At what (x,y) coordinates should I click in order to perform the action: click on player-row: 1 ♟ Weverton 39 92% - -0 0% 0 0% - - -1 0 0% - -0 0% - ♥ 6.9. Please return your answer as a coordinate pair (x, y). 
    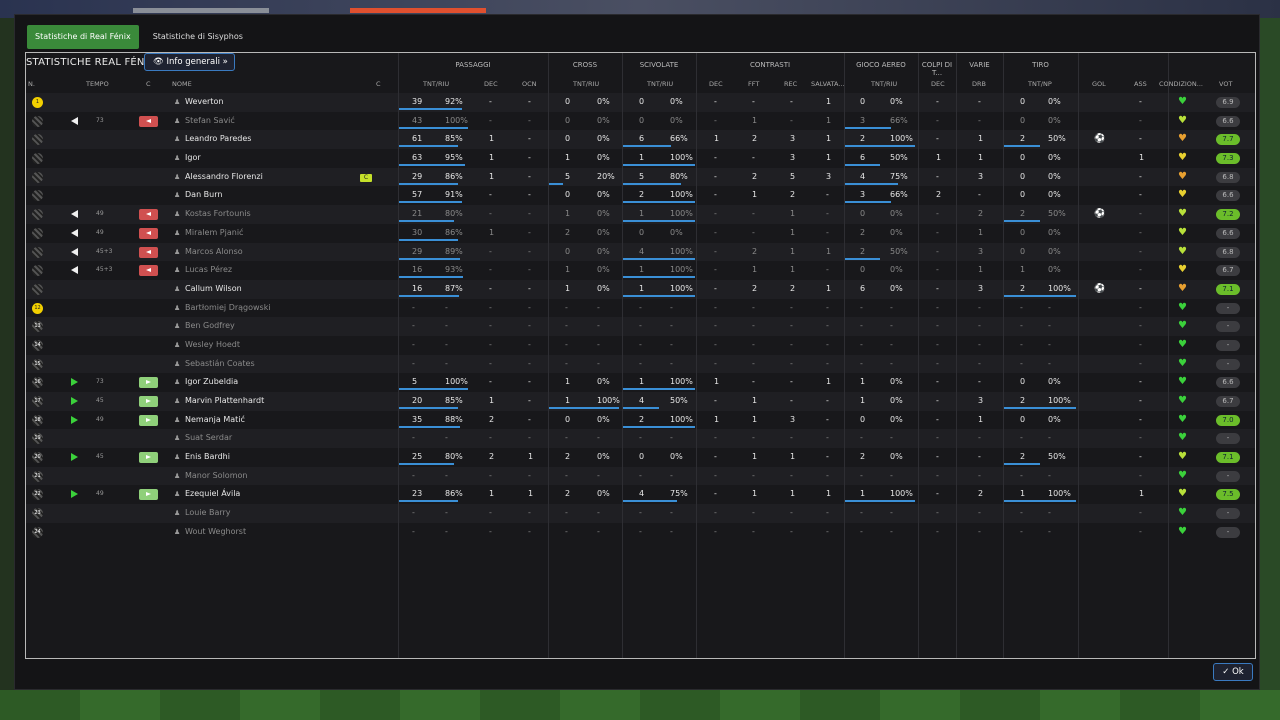
    Looking at the image, I should click on (640, 102).